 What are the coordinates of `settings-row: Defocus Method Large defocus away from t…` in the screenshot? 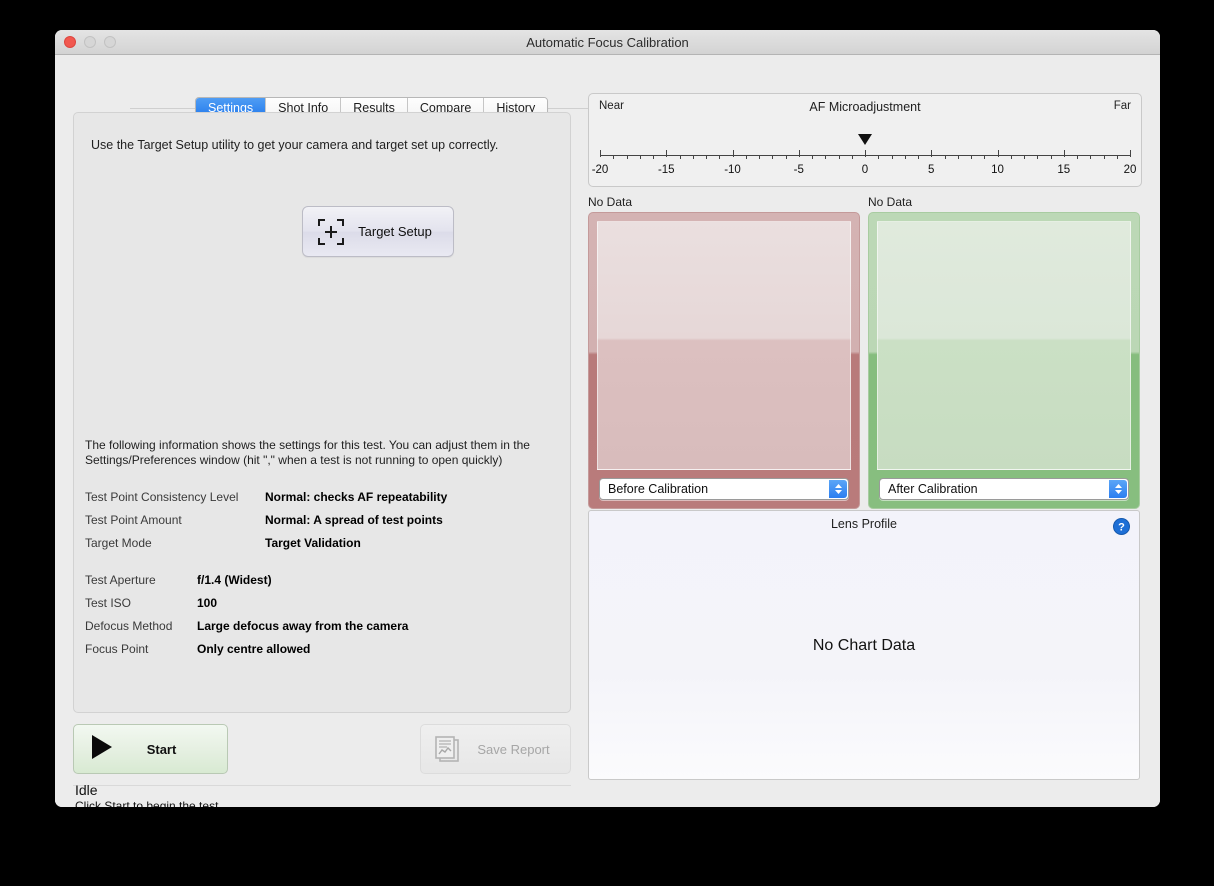 It's located at (246, 625).